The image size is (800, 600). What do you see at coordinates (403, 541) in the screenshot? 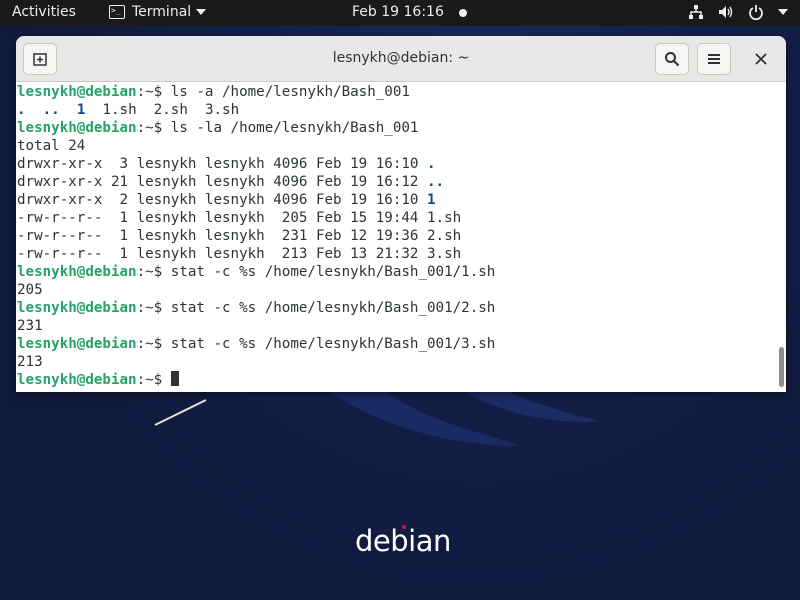
I see `debian-logo: debian` at bounding box center [403, 541].